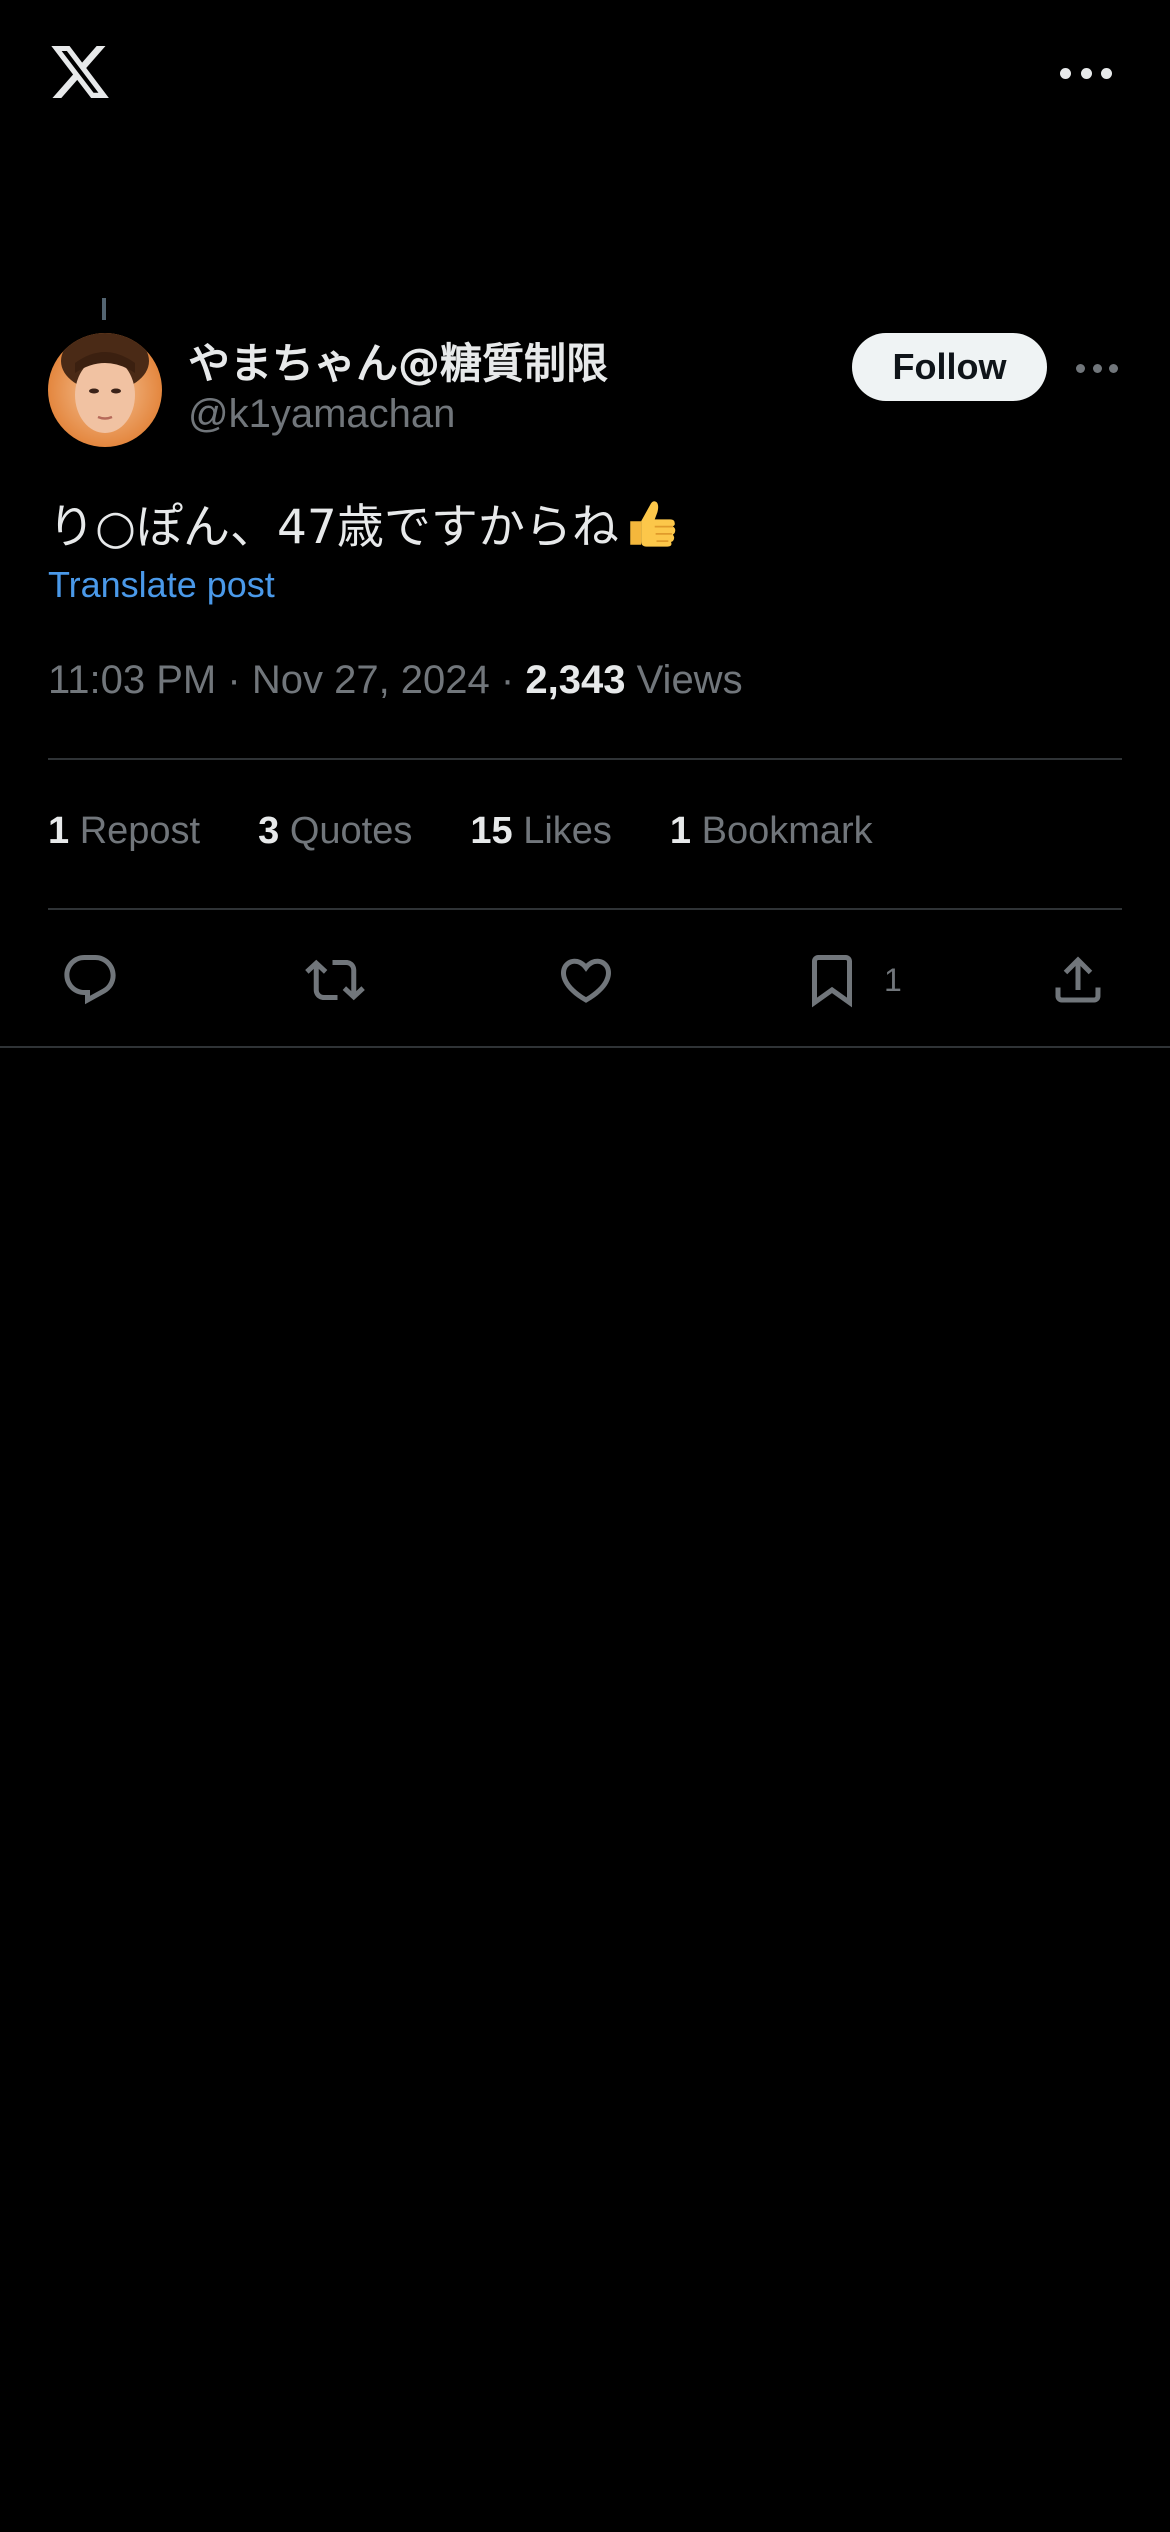  What do you see at coordinates (575, 680) in the screenshot?
I see `views-count: 2,343` at bounding box center [575, 680].